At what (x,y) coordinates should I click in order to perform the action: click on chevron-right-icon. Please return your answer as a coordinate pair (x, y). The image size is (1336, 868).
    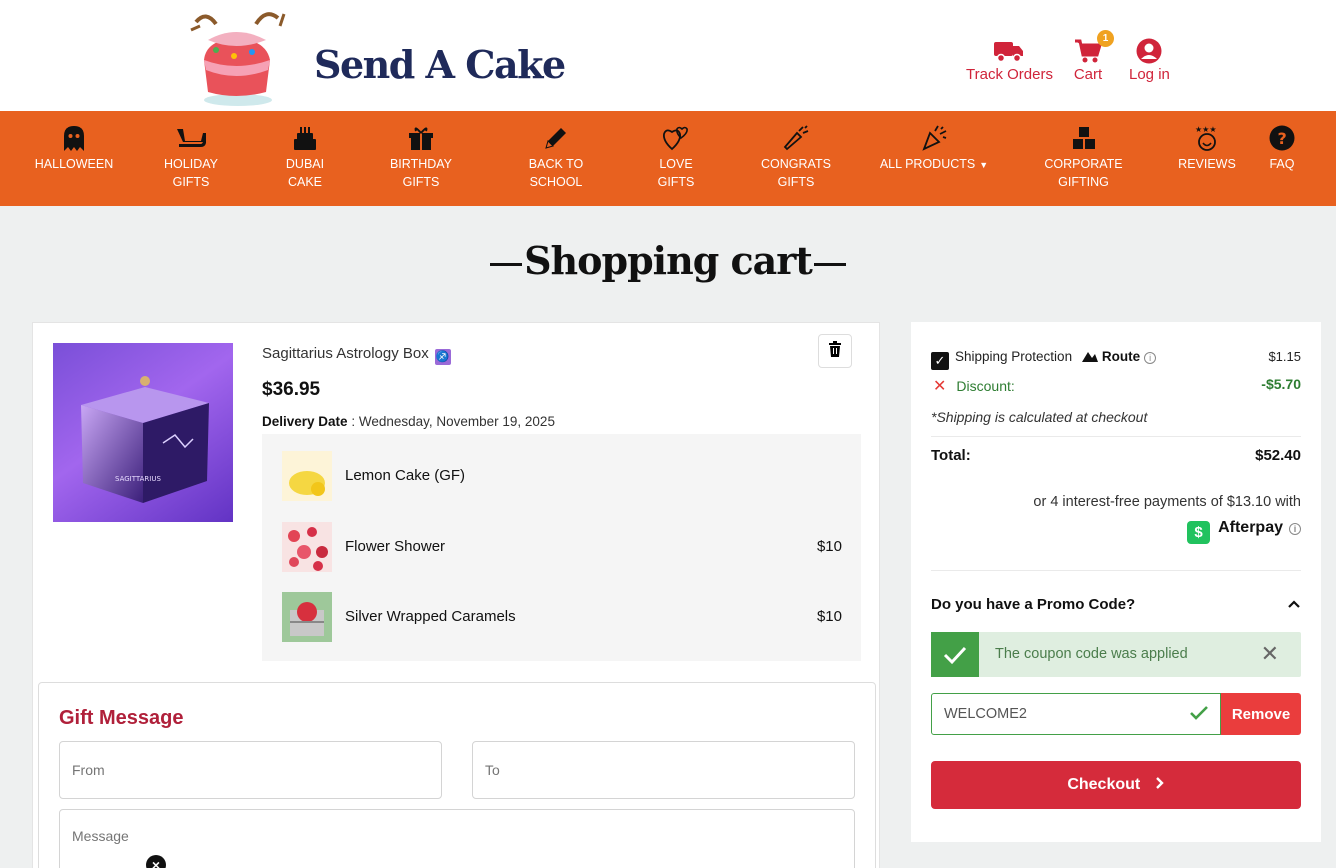
    Looking at the image, I should click on (1160, 784).